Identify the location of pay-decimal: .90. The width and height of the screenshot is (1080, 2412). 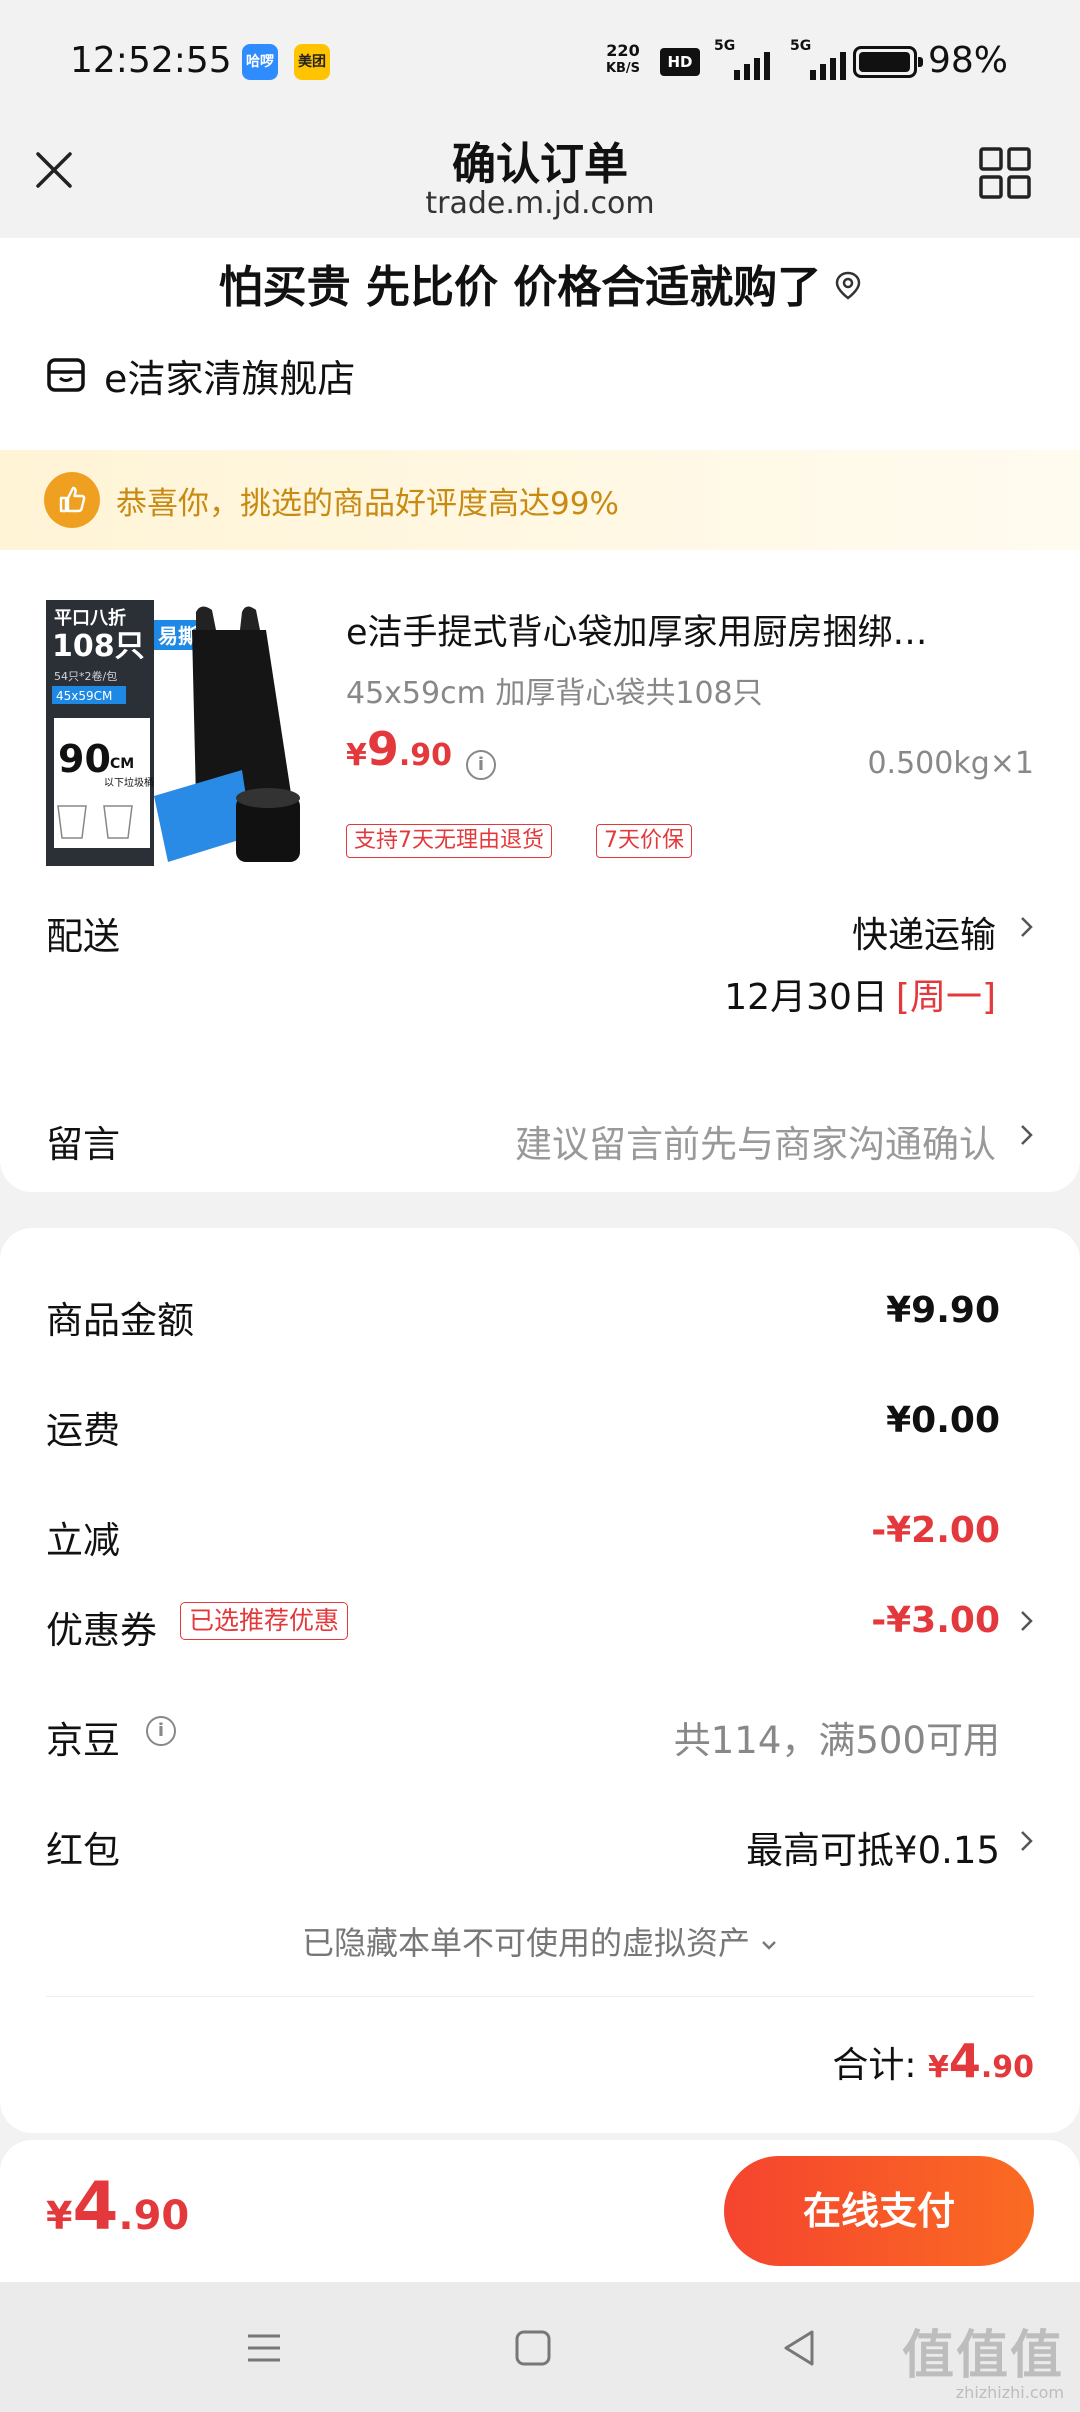
(154, 2216).